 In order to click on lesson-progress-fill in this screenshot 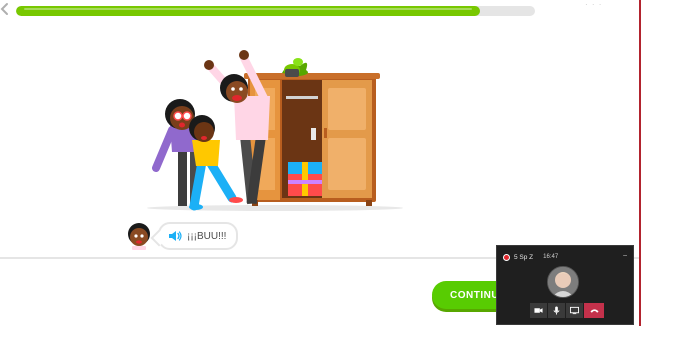, I will do `click(248, 11)`.